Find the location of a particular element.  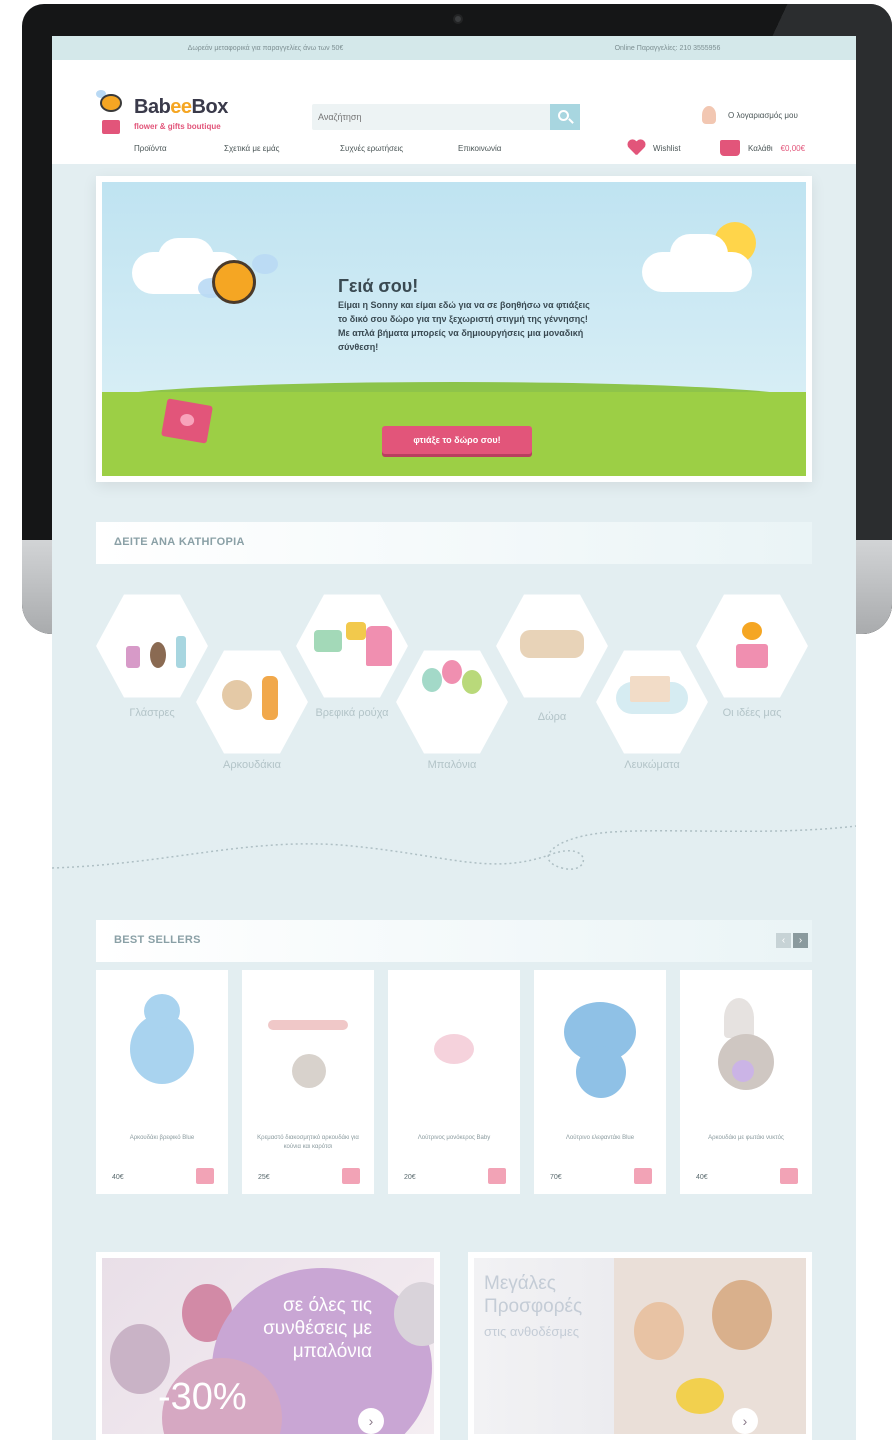

search-input is located at coordinates (428, 117).